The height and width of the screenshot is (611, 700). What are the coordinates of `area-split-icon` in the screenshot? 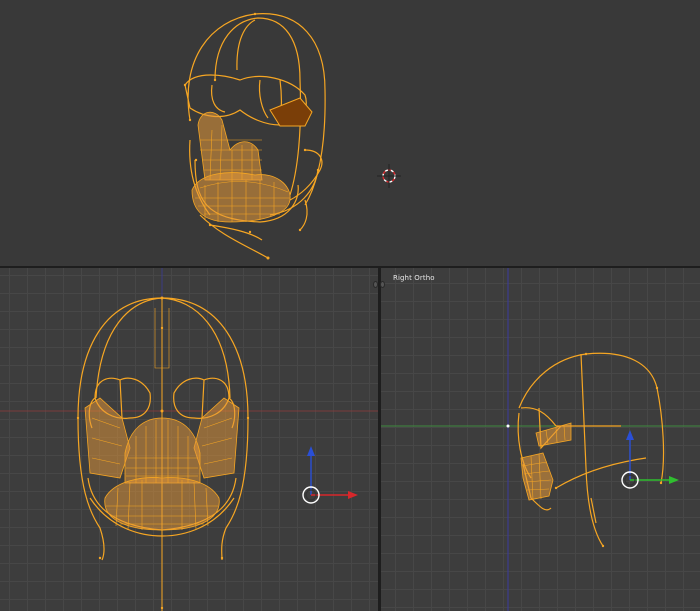 It's located at (379, 284).